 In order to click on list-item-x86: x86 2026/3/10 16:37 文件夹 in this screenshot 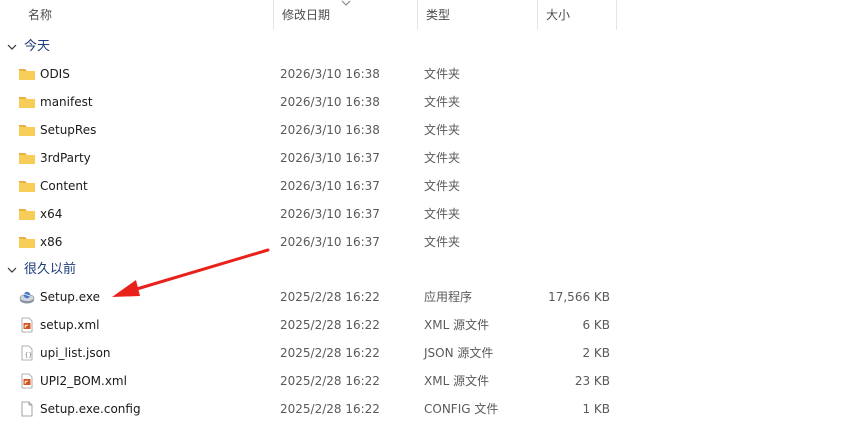, I will do `click(432, 242)`.